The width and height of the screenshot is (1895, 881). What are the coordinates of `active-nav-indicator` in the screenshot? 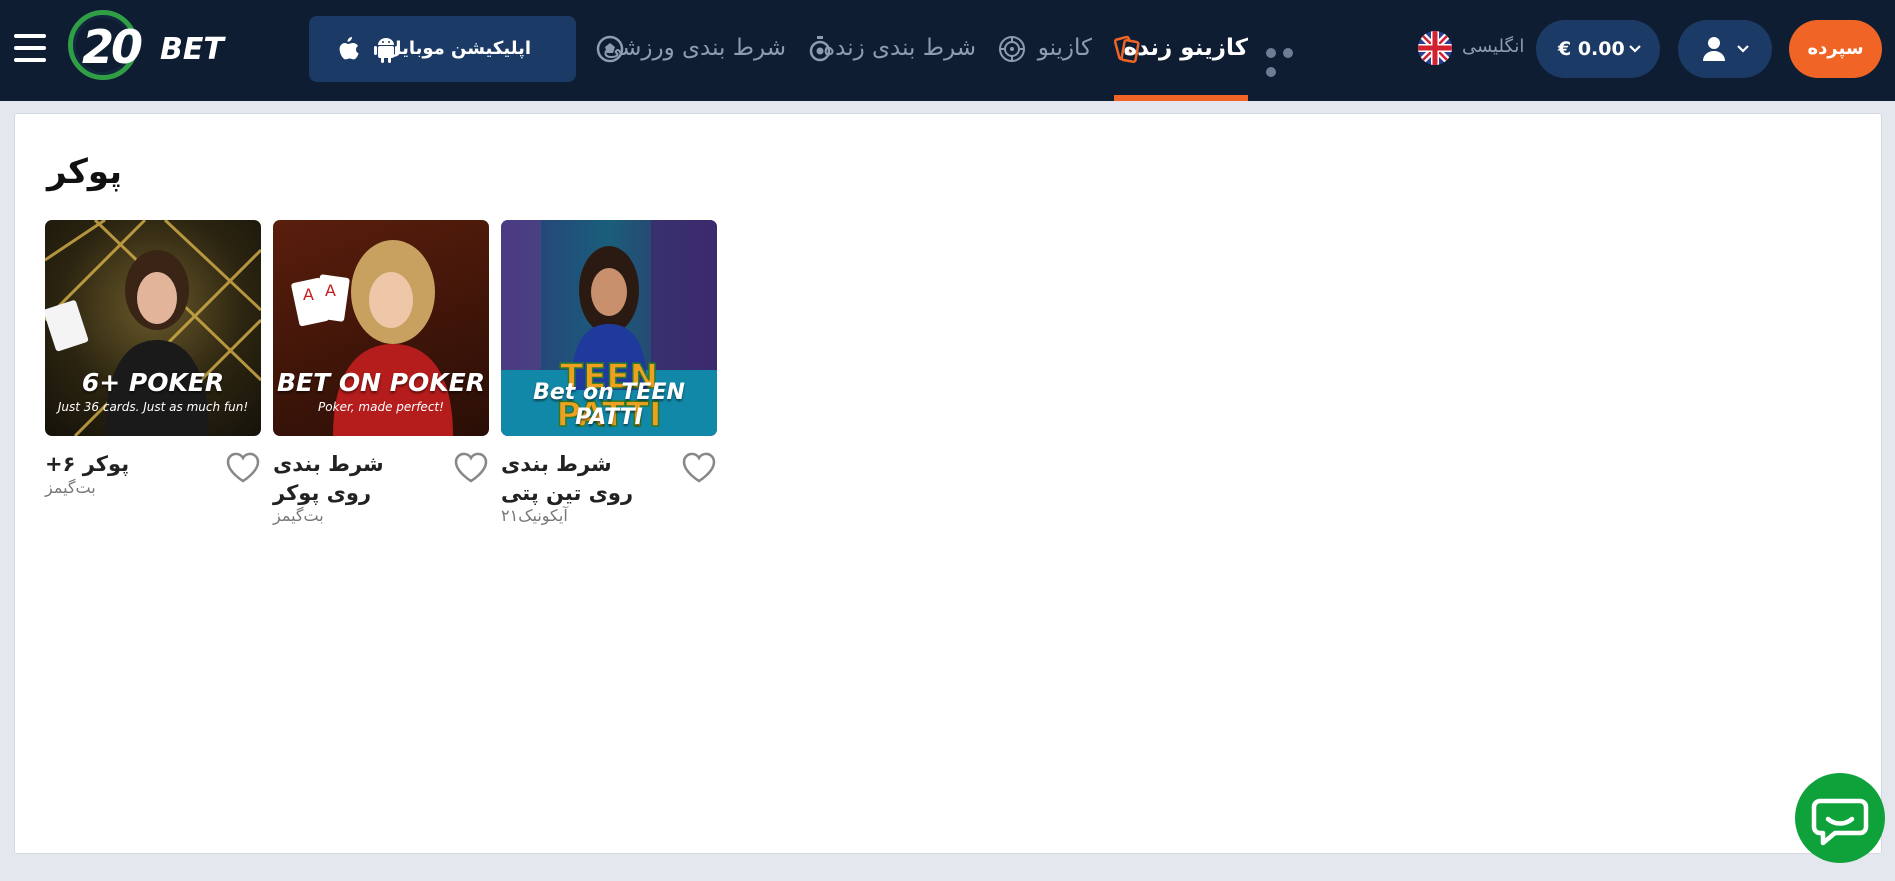 It's located at (1181, 98).